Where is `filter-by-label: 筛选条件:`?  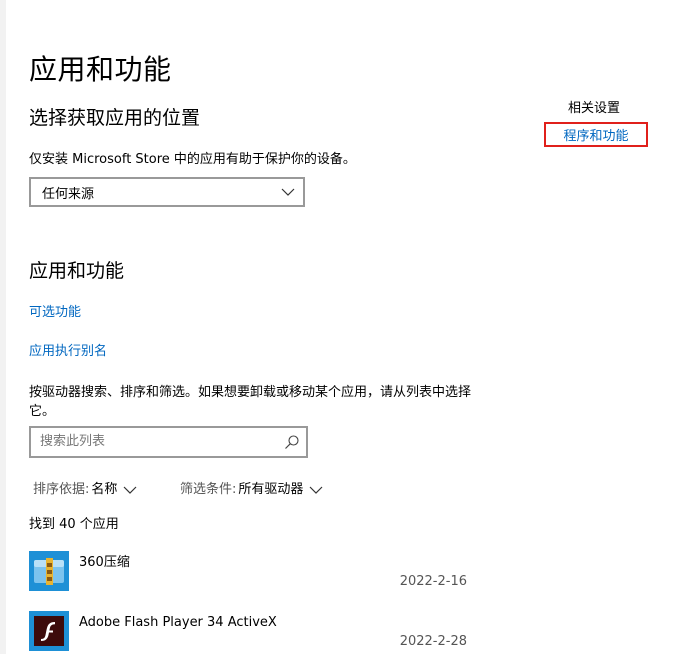 filter-by-label: 筛选条件: is located at coordinates (208, 489).